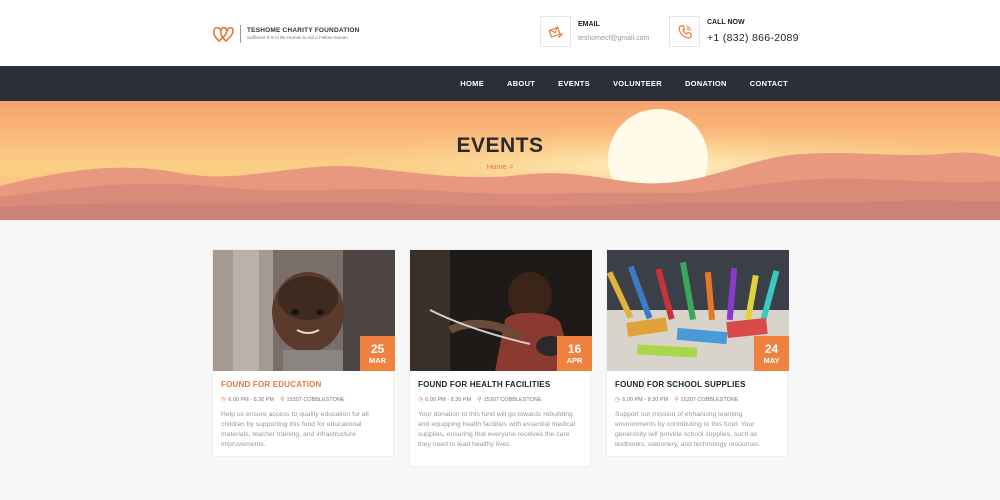 The image size is (1000, 500). I want to click on email-value: teshomecf@gmail.com, so click(613, 38).